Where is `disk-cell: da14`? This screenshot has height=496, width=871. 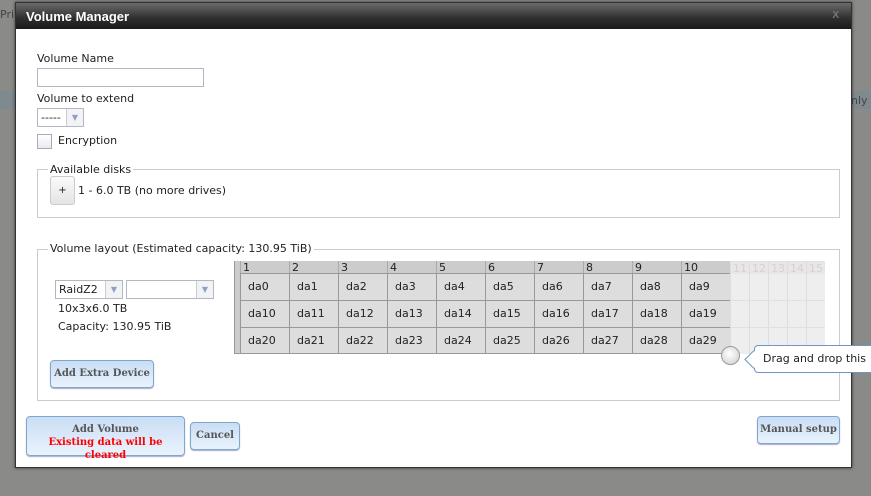
disk-cell: da14 is located at coordinates (460, 313).